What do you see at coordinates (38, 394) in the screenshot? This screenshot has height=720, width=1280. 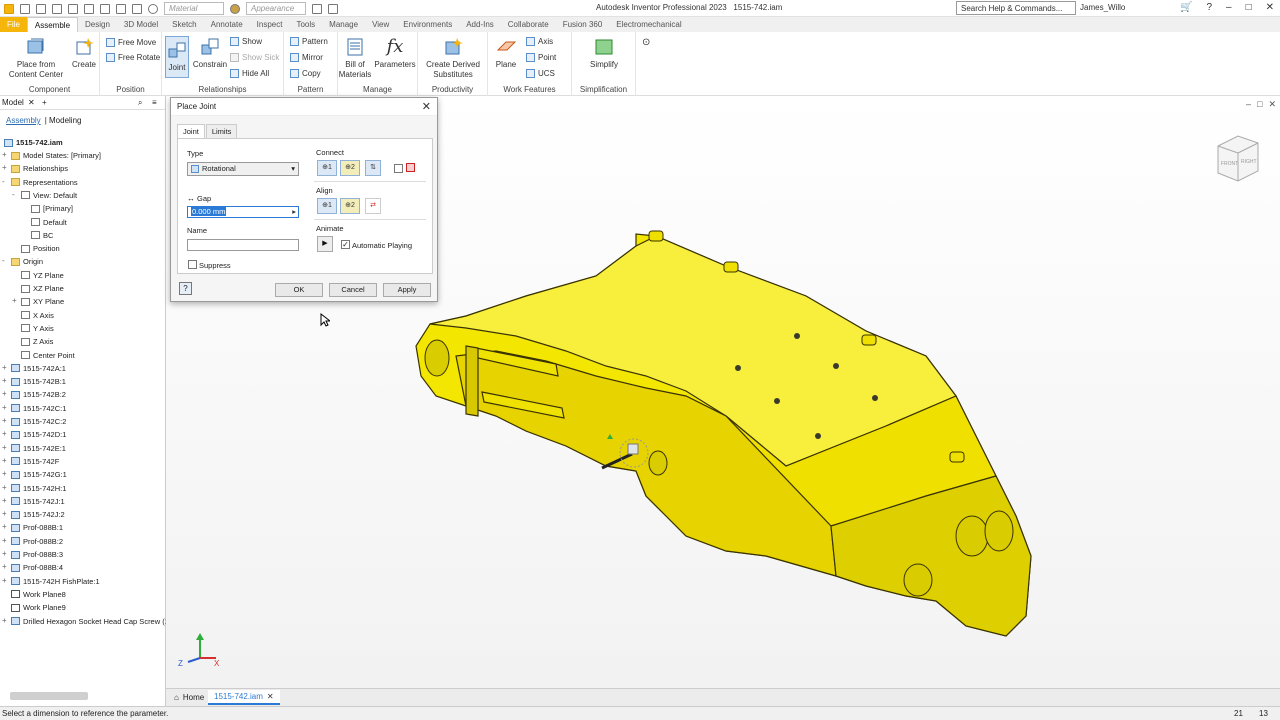 I see `tree-node: 1515-742B:2` at bounding box center [38, 394].